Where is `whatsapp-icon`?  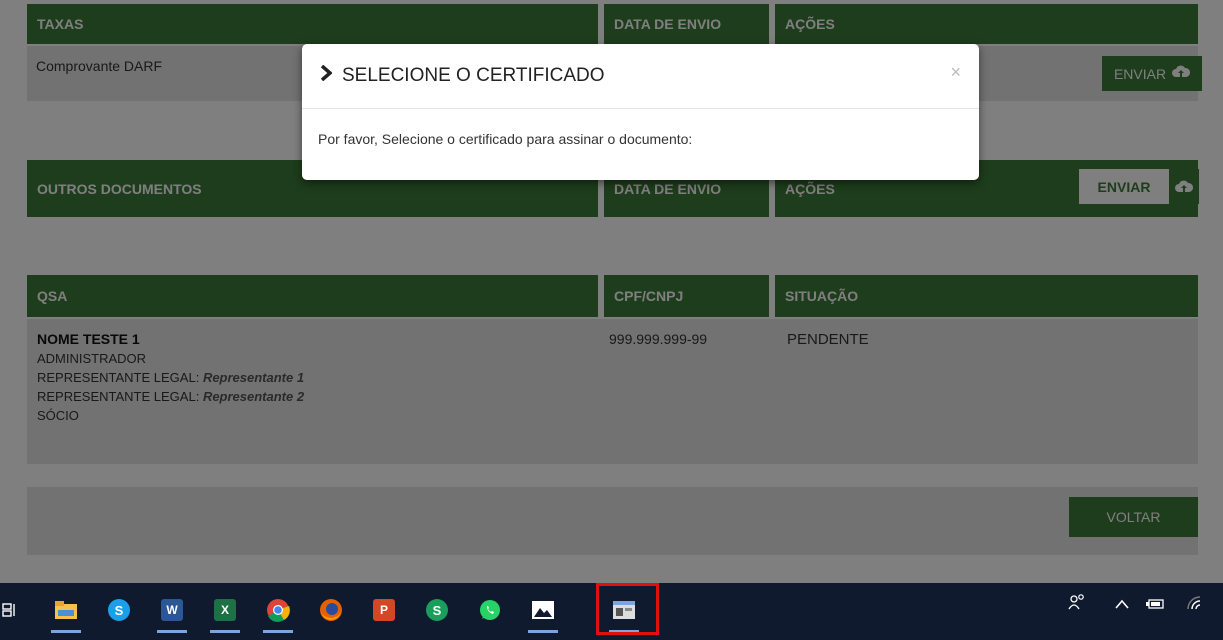
whatsapp-icon is located at coordinates (490, 610).